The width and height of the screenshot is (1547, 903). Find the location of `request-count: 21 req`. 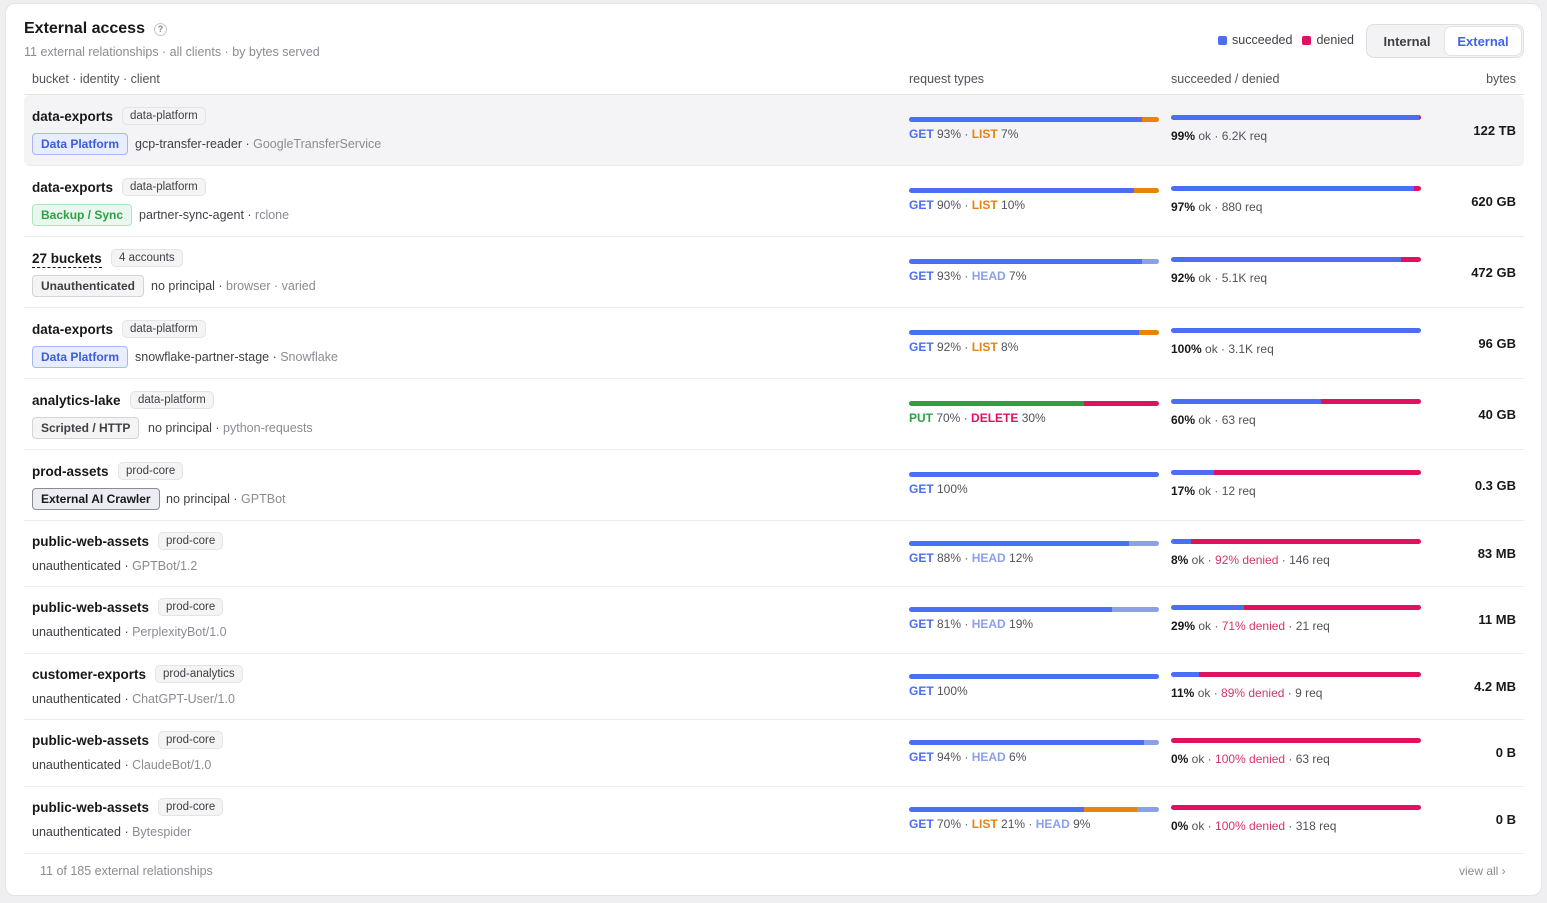

request-count: 21 req is located at coordinates (1312, 626).